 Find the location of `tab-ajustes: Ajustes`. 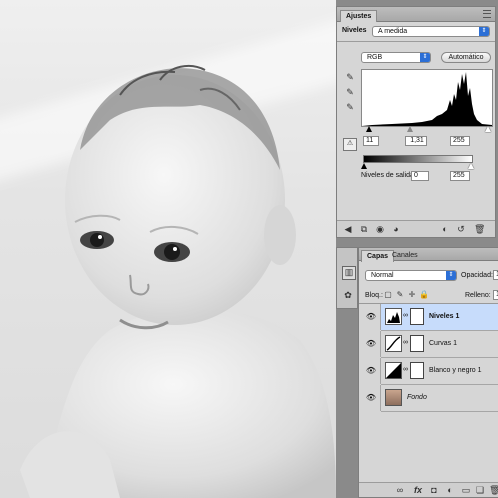

tab-ajustes: Ajustes is located at coordinates (359, 16).